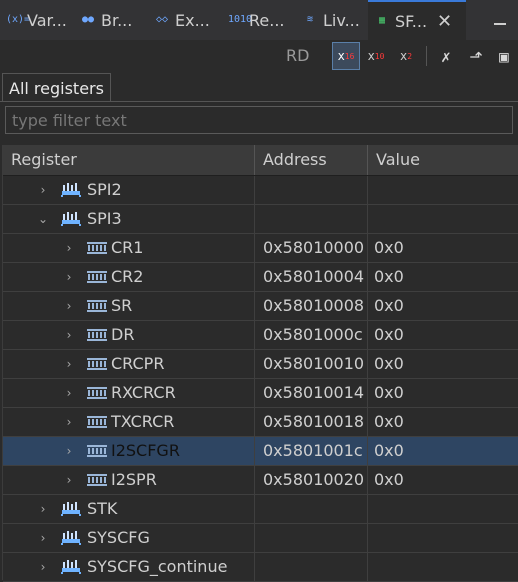 The image size is (518, 582). I want to click on address-cell: 0x5801000c, so click(311, 335).